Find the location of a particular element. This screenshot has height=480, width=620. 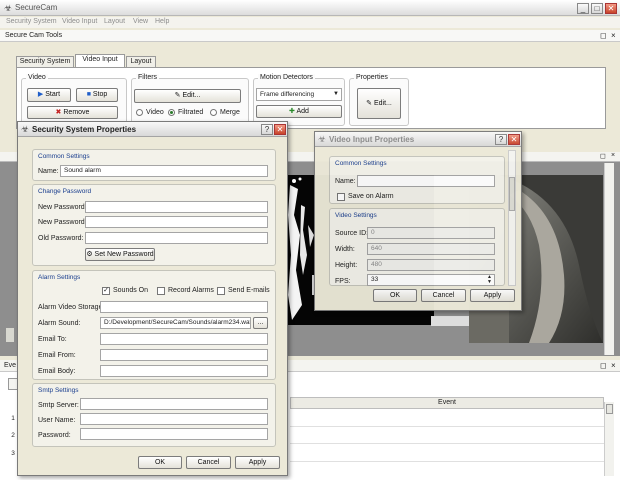

set-new-password-button: ⚙ Set New Password is located at coordinates (120, 254).